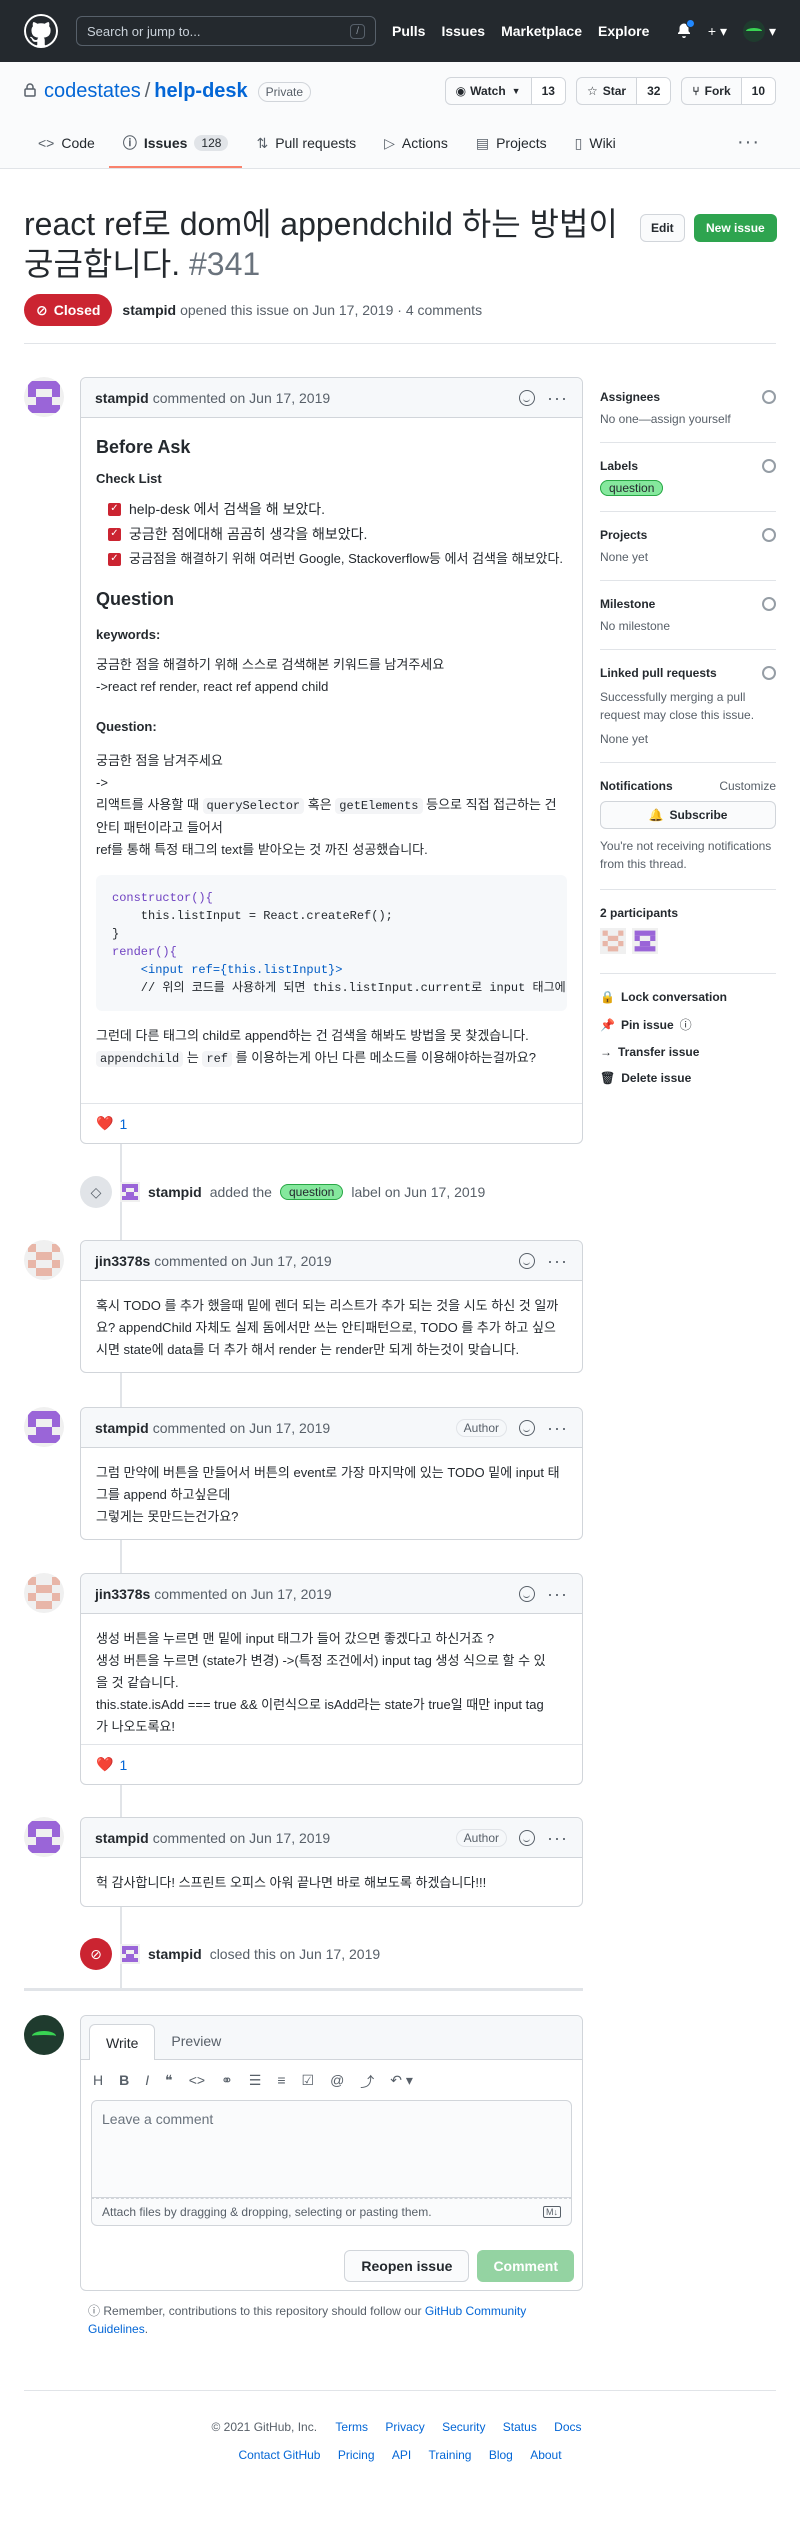 This screenshot has height=2530, width=800. Describe the element at coordinates (331, 2149) in the screenshot. I see `comment-textarea: Leave a comment` at that location.